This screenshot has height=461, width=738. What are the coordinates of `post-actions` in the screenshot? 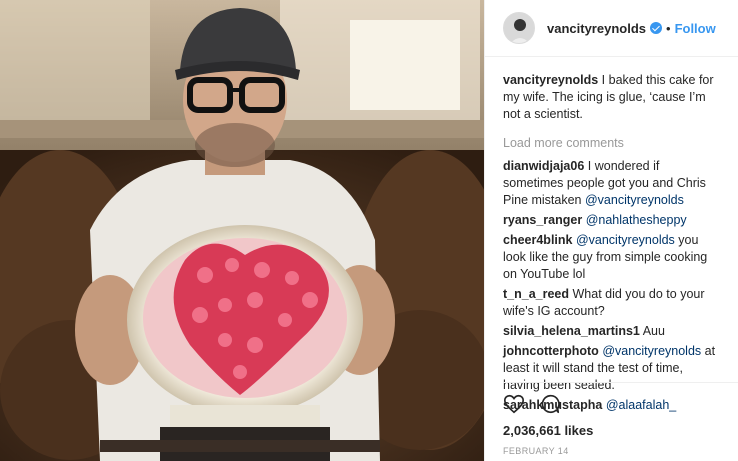 It's located at (532, 404).